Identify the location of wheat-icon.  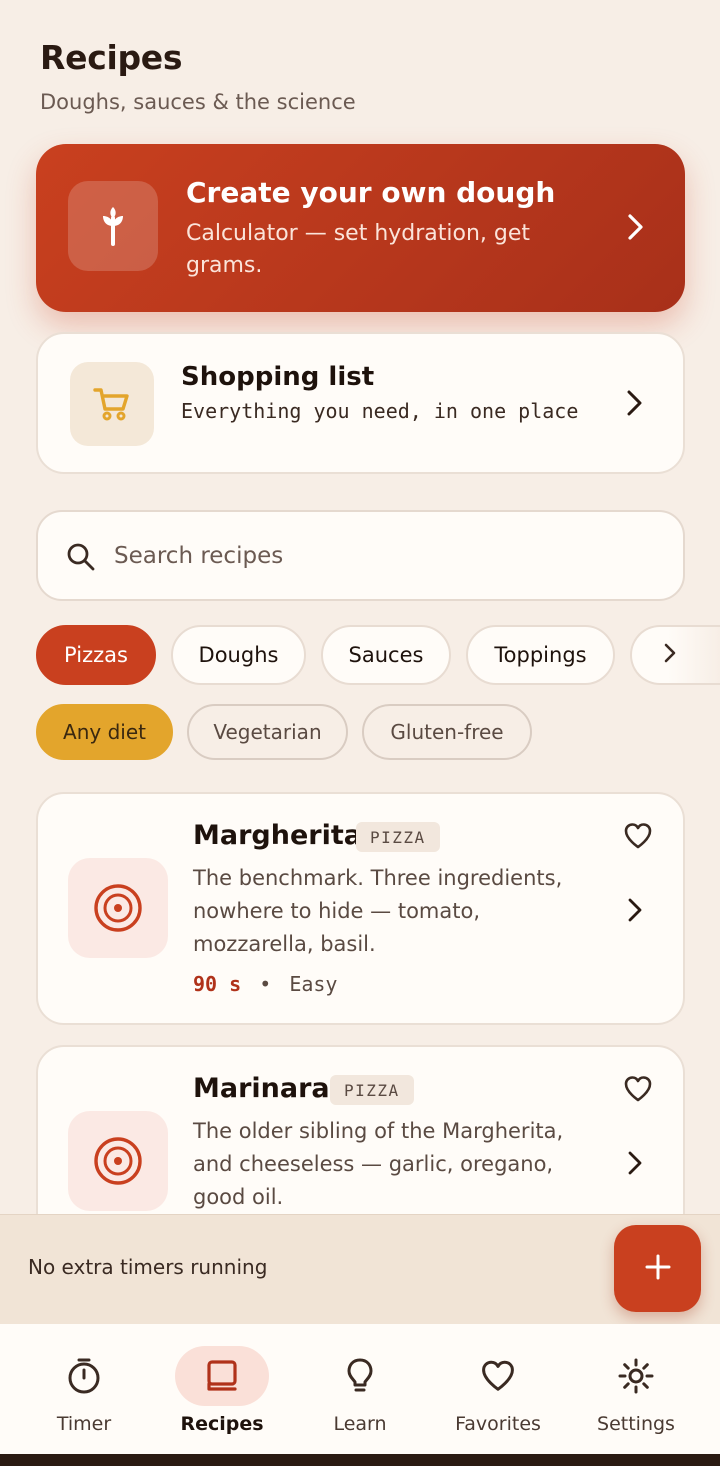
(113, 226).